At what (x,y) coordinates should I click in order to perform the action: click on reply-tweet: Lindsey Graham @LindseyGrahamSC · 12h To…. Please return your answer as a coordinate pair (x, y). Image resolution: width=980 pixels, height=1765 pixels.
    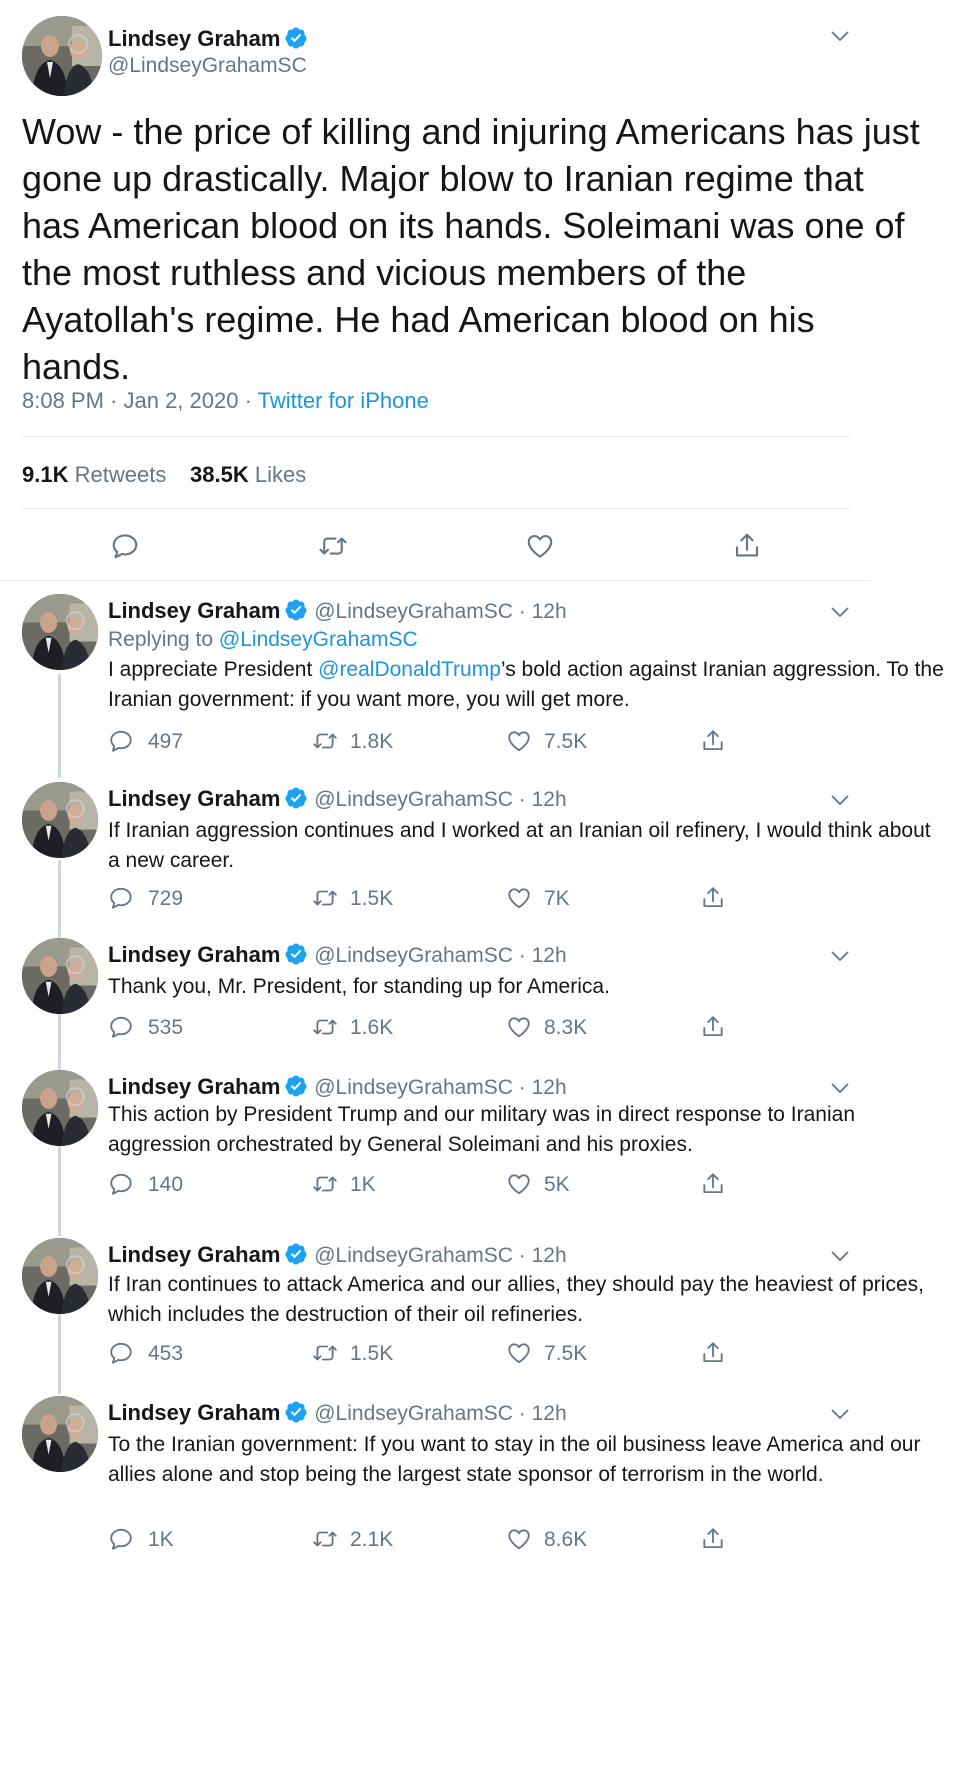
    Looking at the image, I should click on (460, 1486).